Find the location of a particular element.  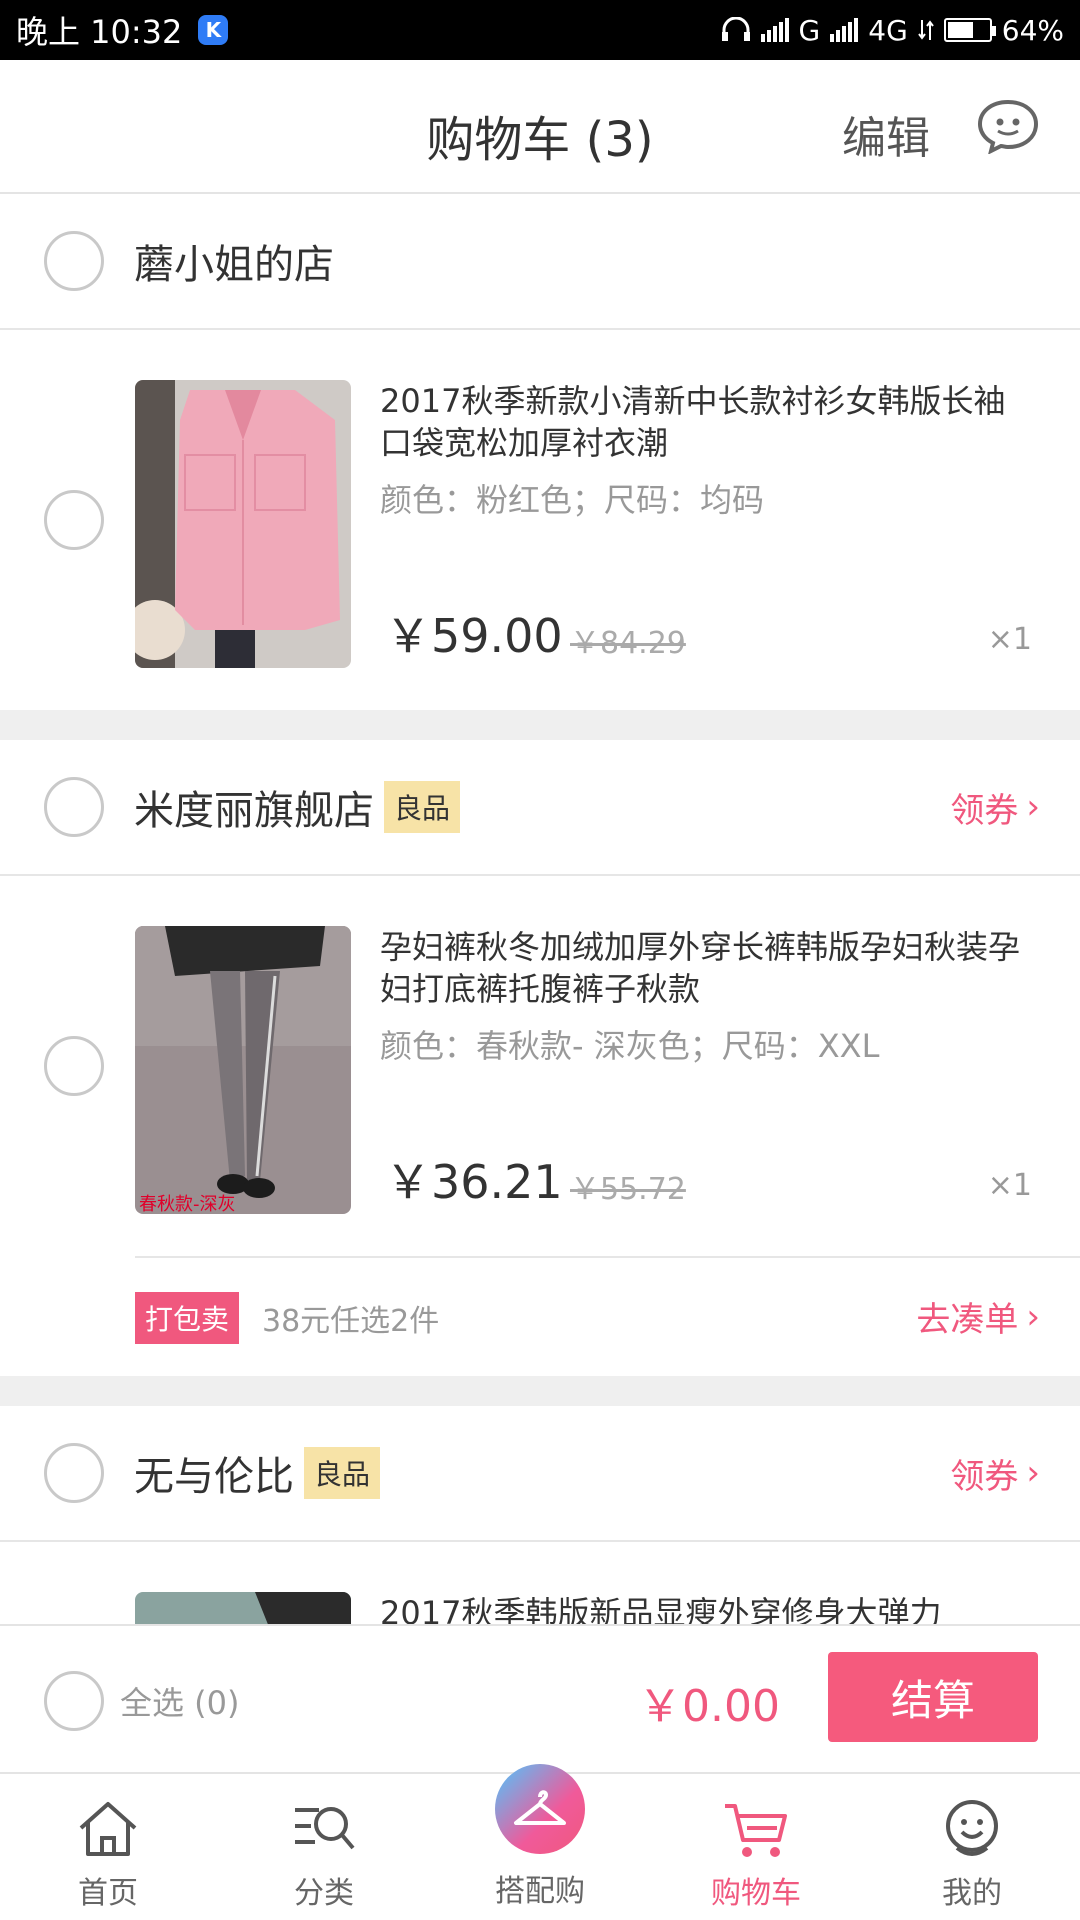

shop-header: 蘑小姐的店 is located at coordinates (540, 262).